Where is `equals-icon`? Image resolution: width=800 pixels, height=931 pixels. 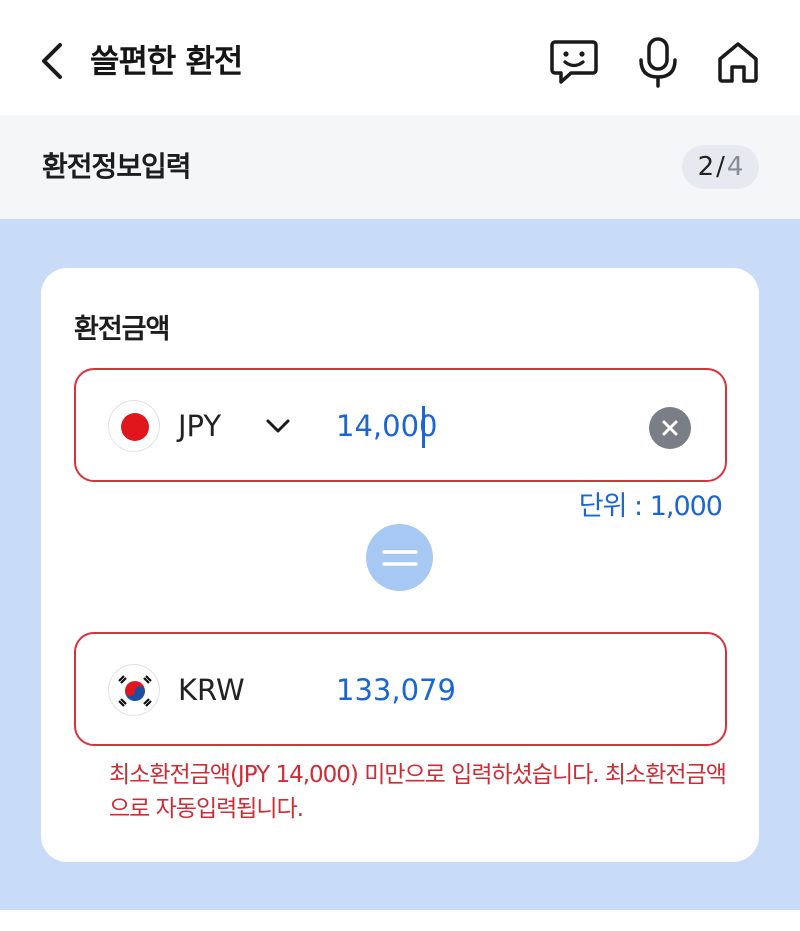
equals-icon is located at coordinates (399, 557).